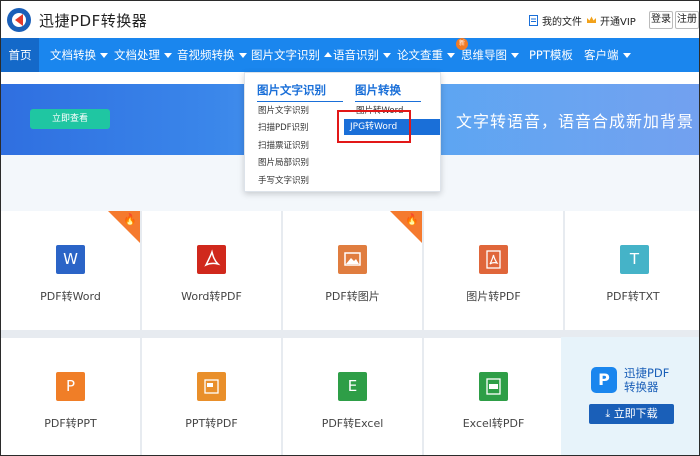  Describe the element at coordinates (634, 259) in the screenshot. I see `txt-icon: T` at that location.